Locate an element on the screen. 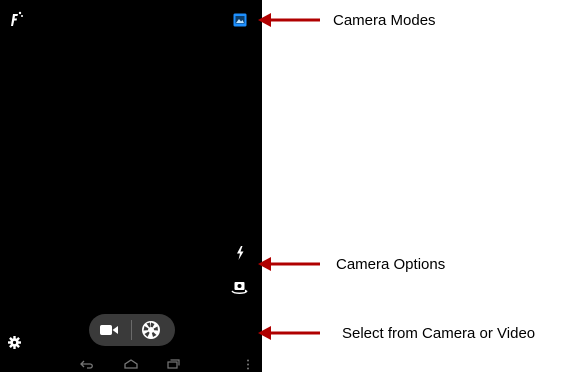 Image resolution: width=582 pixels, height=372 pixels. camera-options-label: Camera Options is located at coordinates (391, 264).